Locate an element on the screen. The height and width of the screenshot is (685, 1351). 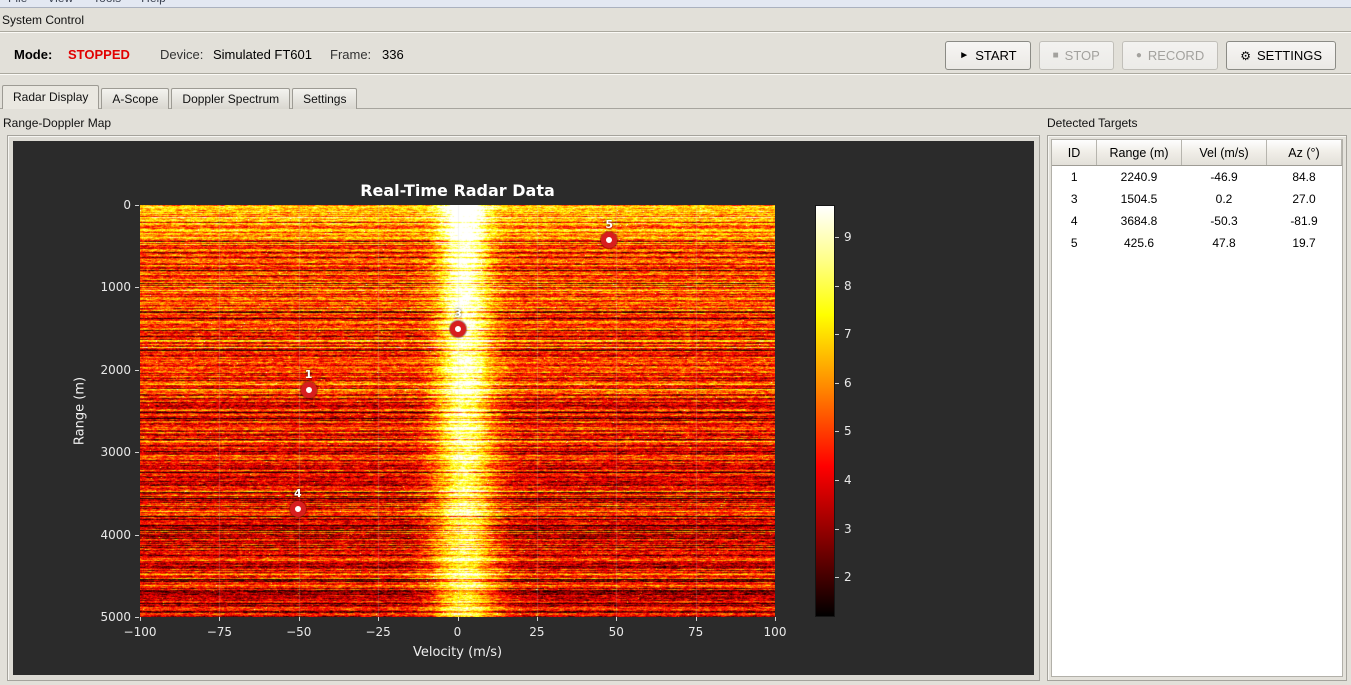
y-tick-label: 4000 is located at coordinates (115, 534).